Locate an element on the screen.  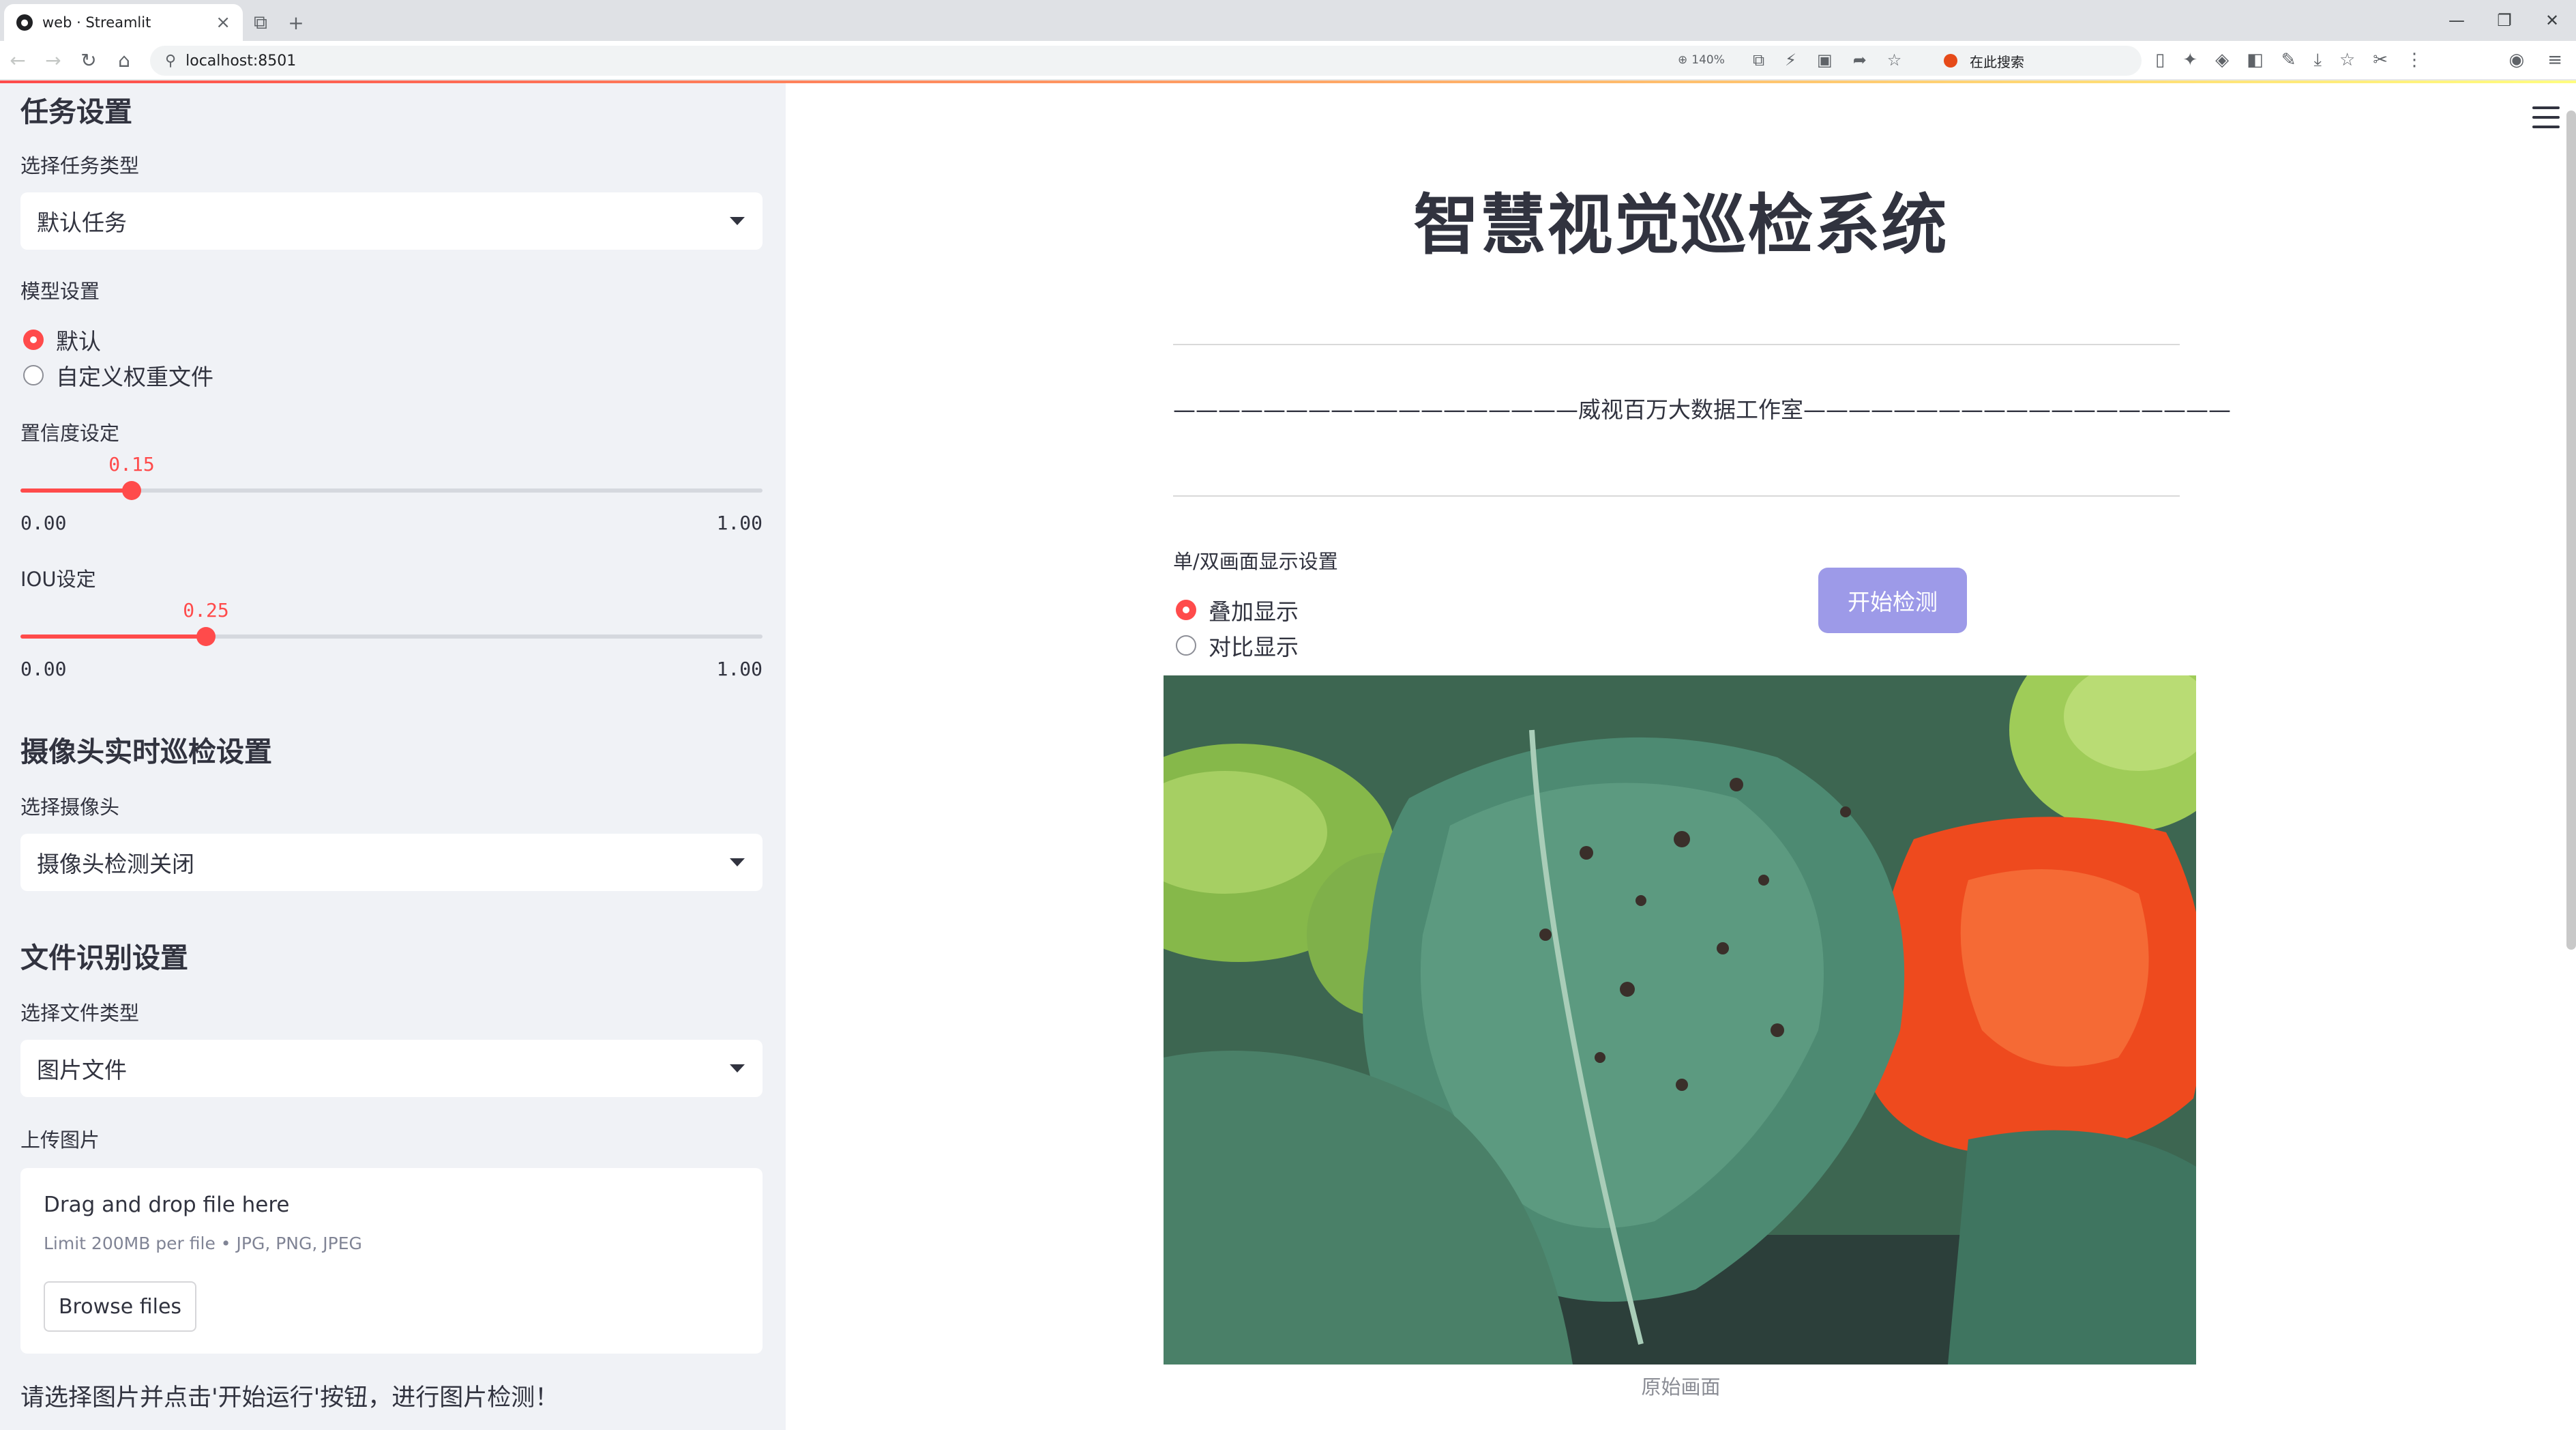
ai-sparkle-icon: ✦ is located at coordinates (2189, 60).